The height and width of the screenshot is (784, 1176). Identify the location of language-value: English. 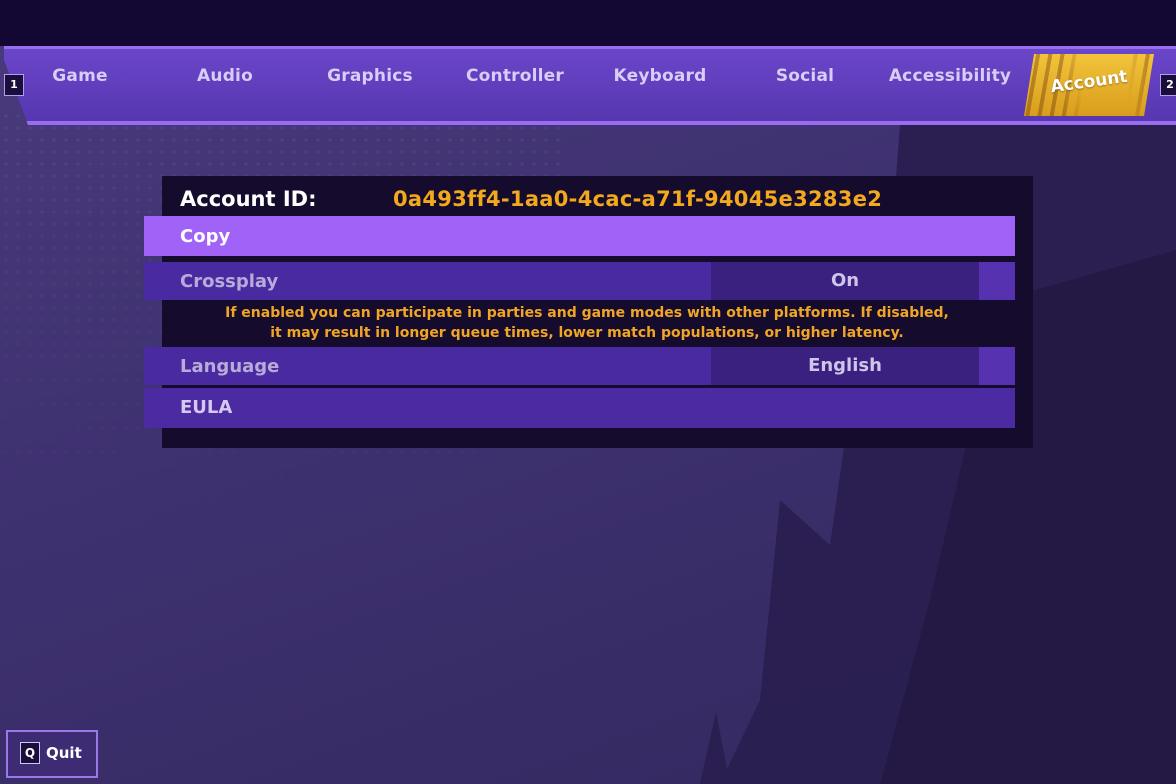
(845, 366).